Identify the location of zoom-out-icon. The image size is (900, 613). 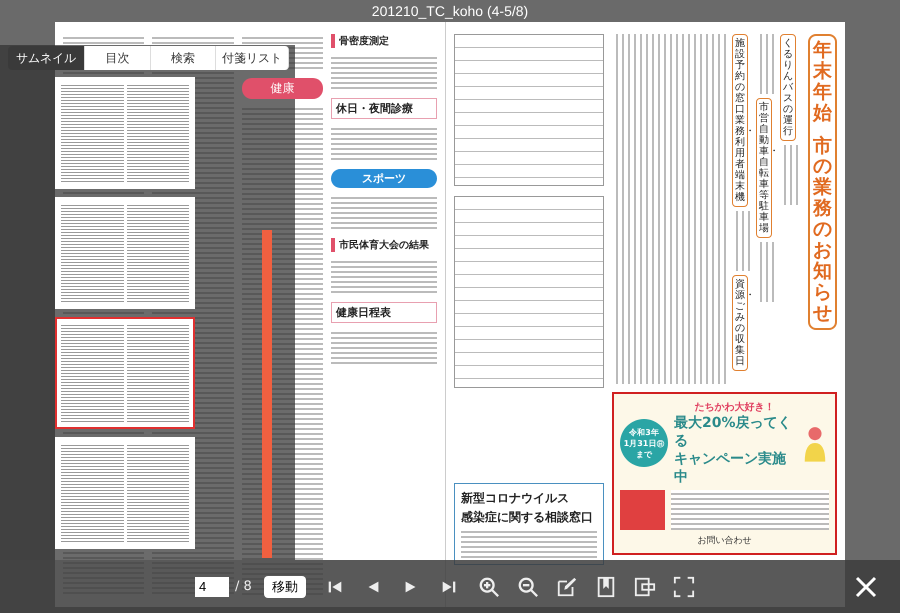
(527, 587).